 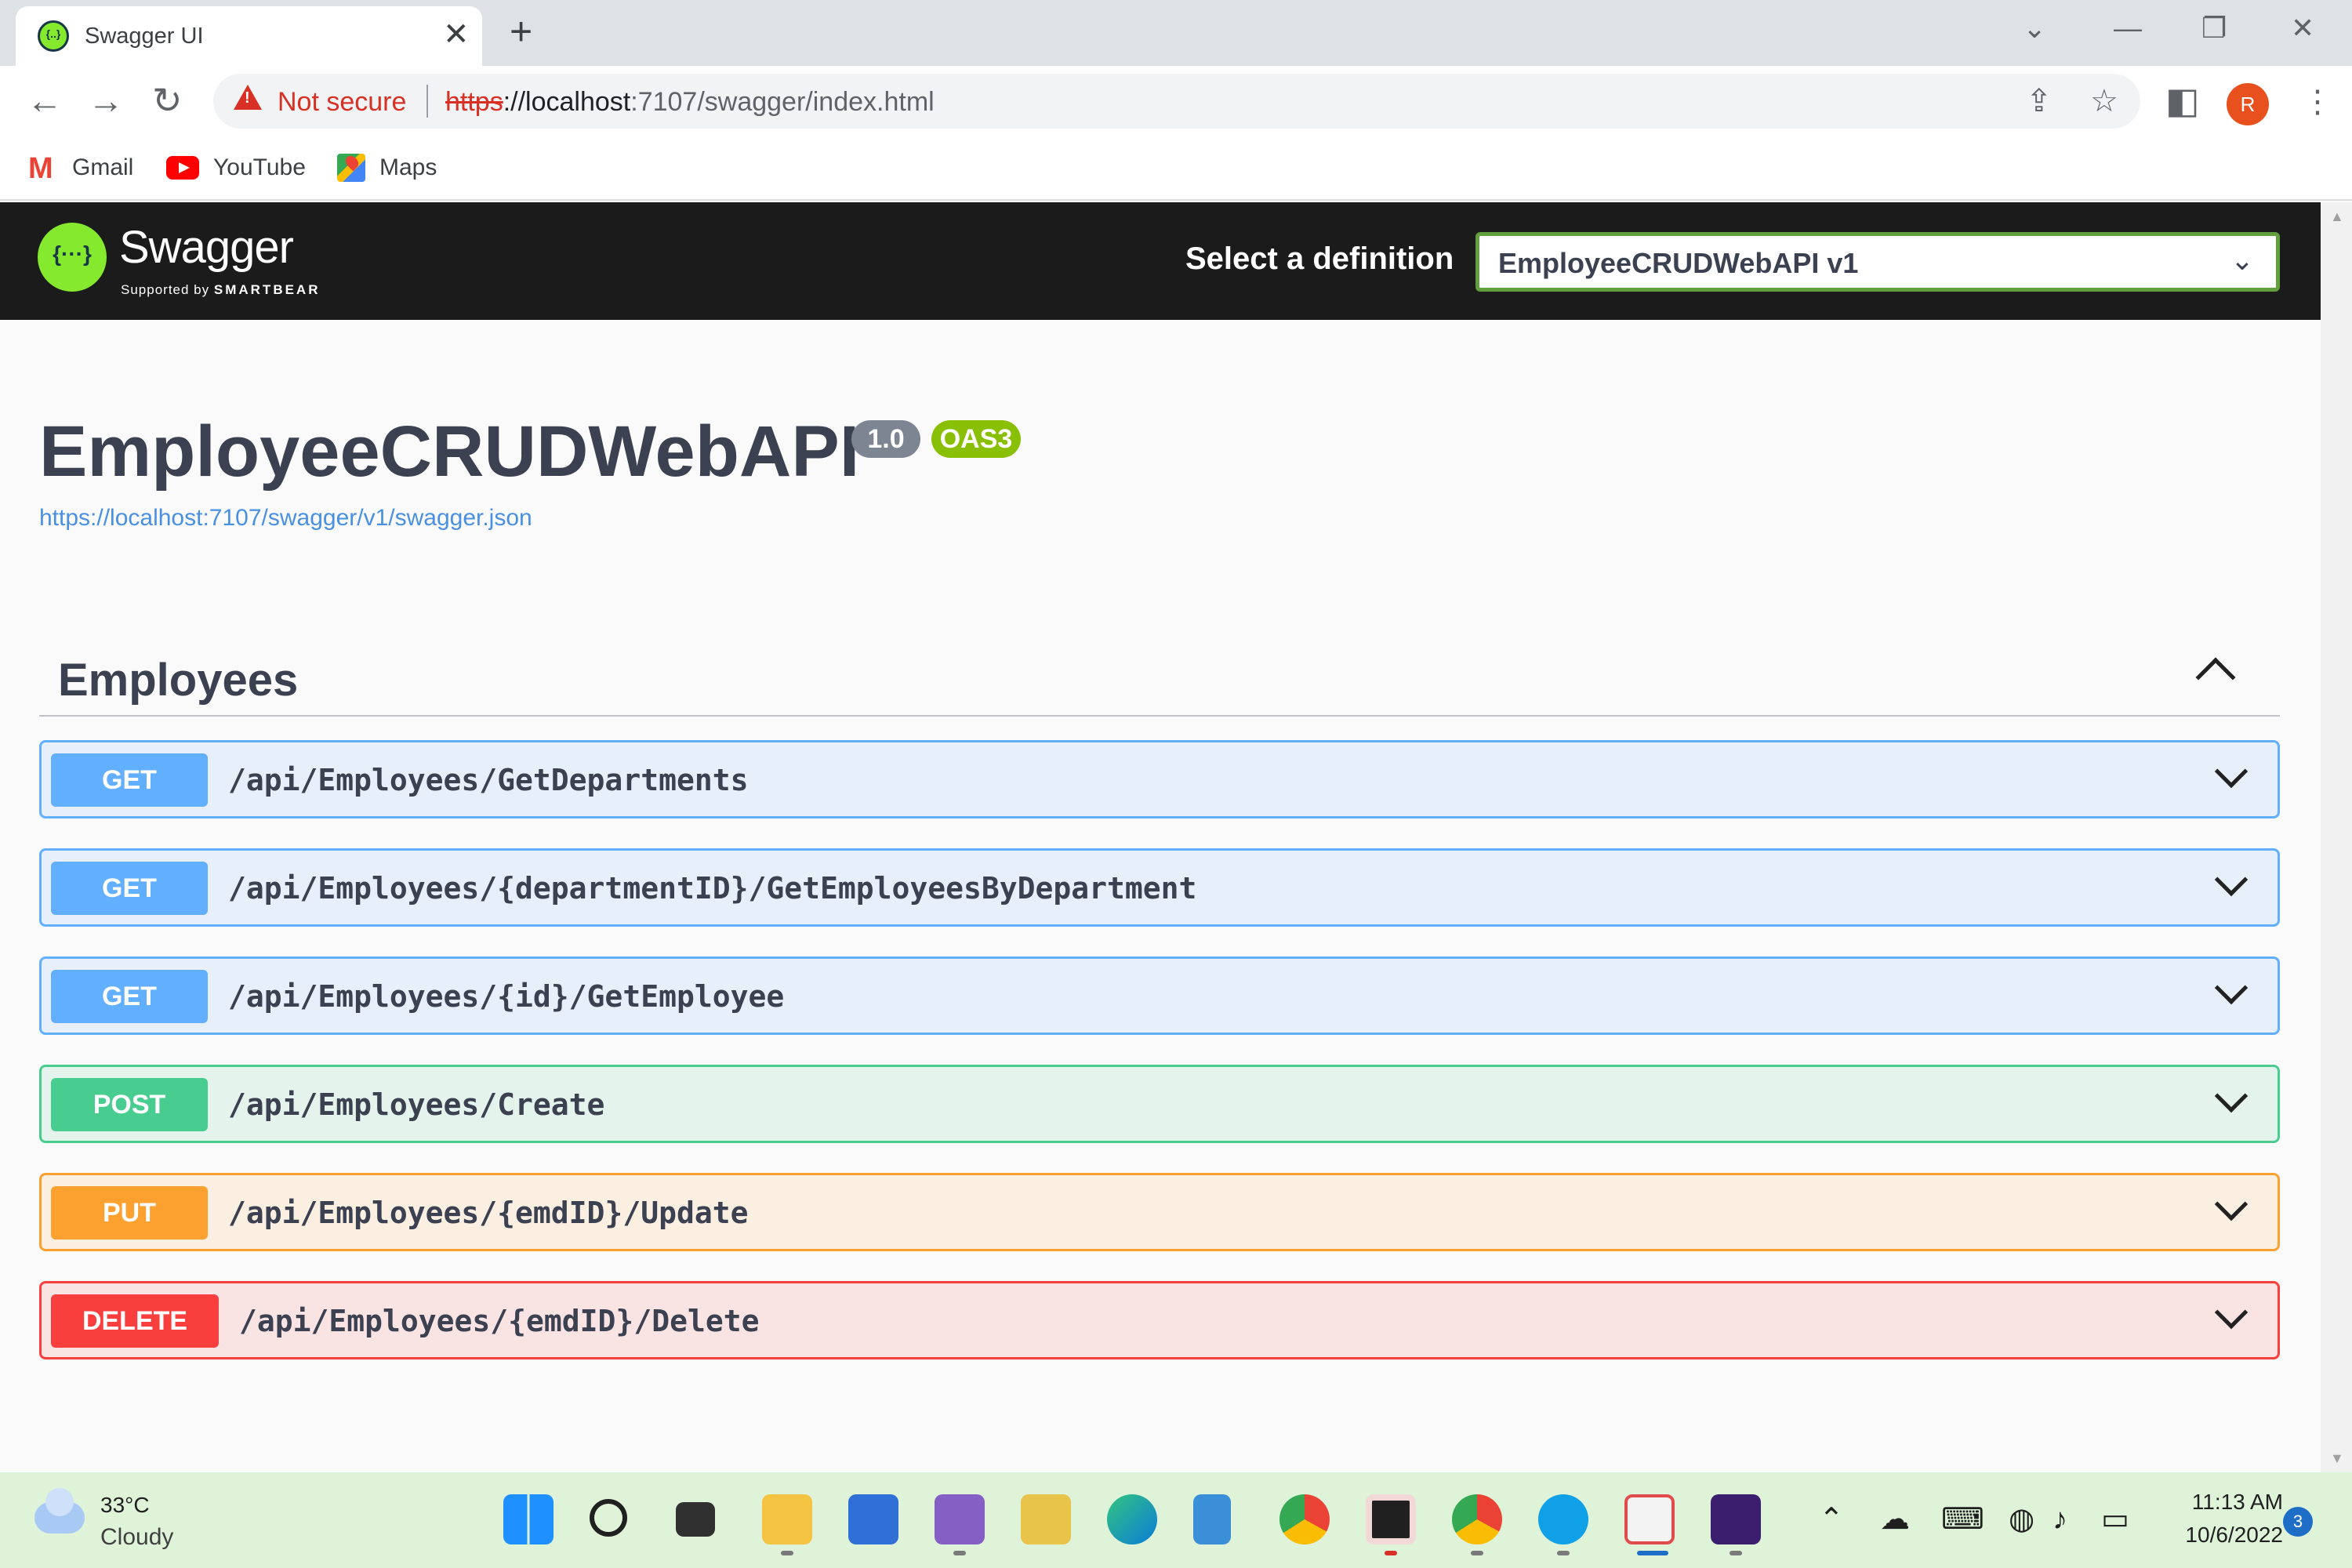 I want to click on scroll-up-icon: ▲, so click(x=2337, y=217).